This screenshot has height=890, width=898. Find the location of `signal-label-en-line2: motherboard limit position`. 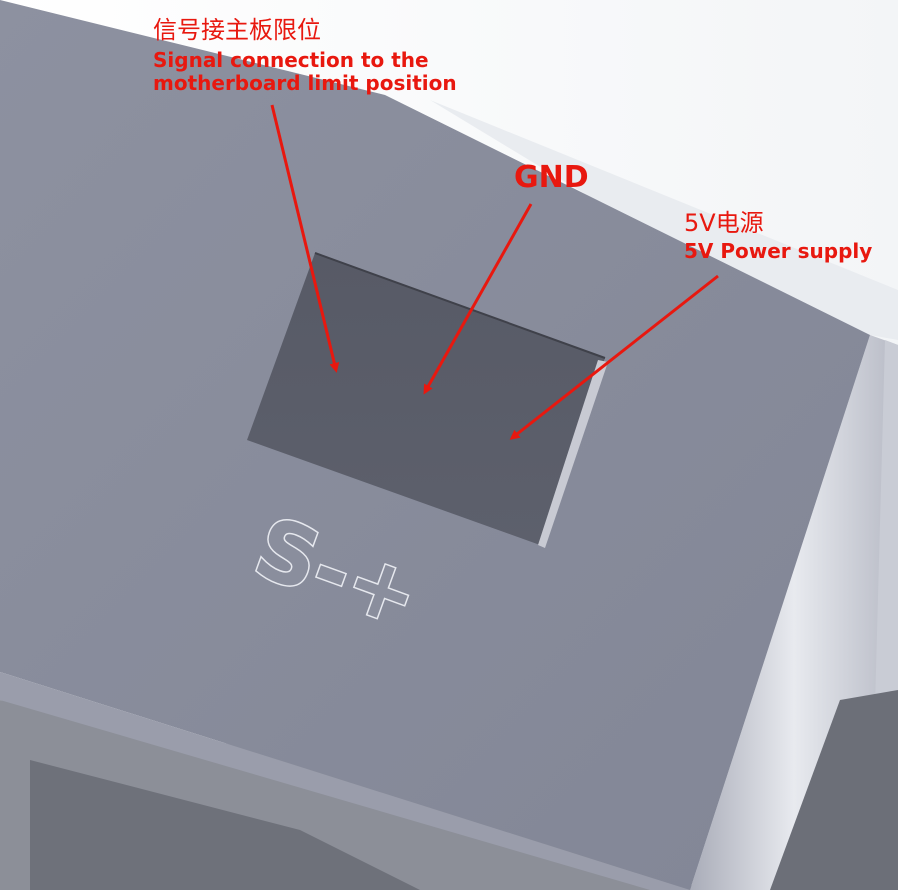

signal-label-en-line2: motherboard limit position is located at coordinates (305, 83).